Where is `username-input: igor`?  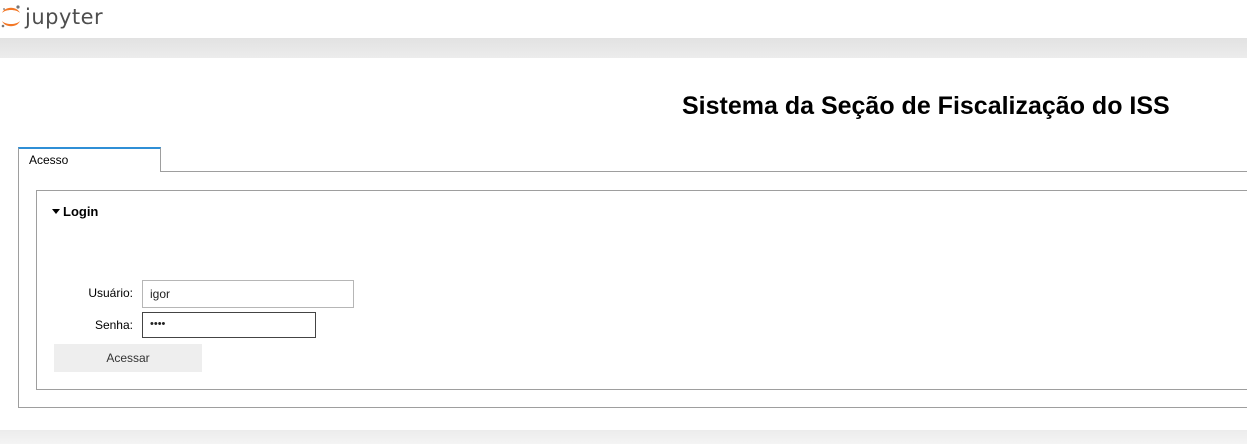 username-input: igor is located at coordinates (248, 294).